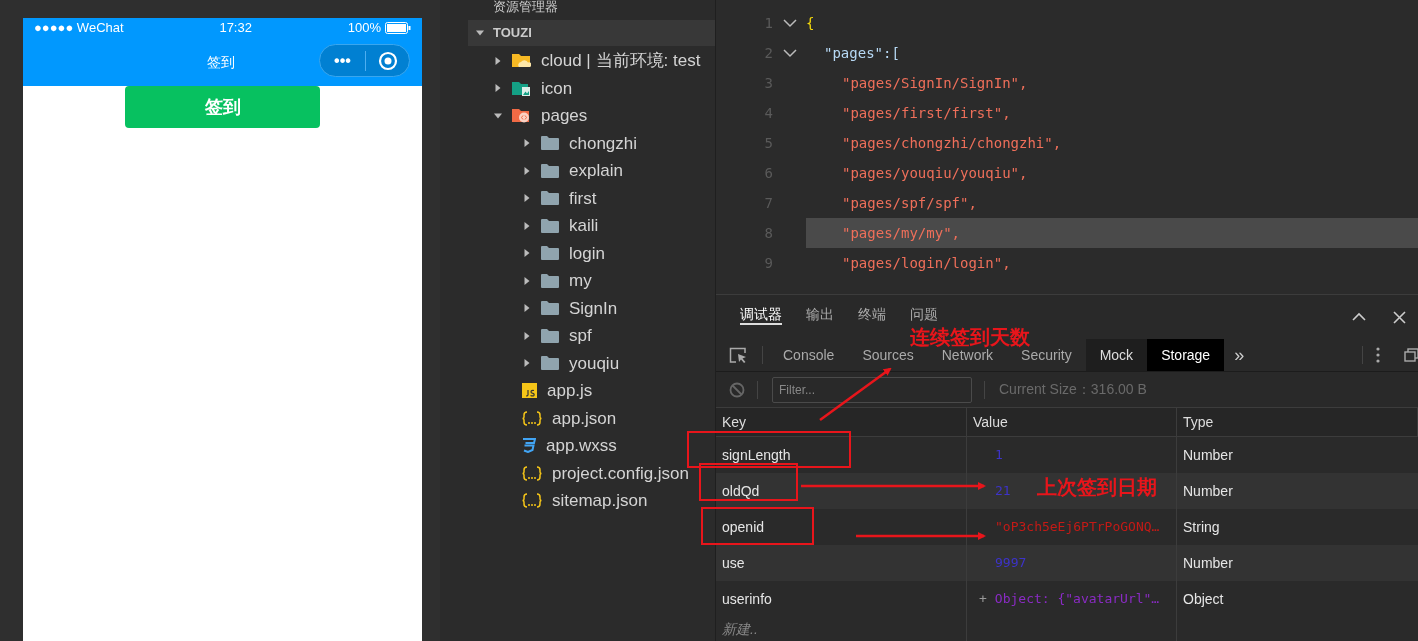  Describe the element at coordinates (1239, 355) in the screenshot. I see `more-tabs-icon: »` at that location.